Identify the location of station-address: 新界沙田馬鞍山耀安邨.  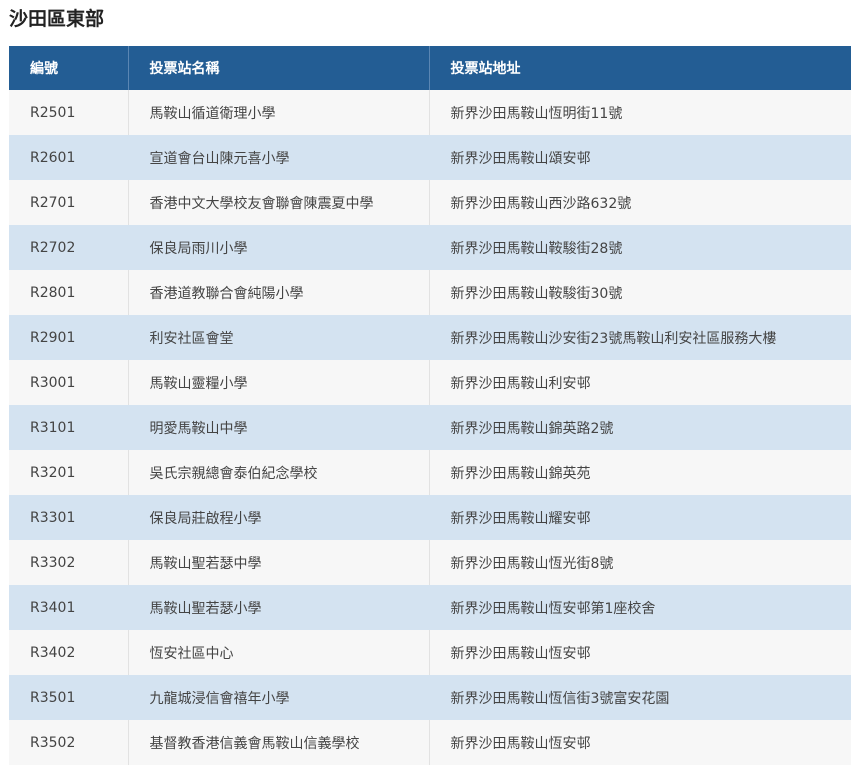
(640, 517).